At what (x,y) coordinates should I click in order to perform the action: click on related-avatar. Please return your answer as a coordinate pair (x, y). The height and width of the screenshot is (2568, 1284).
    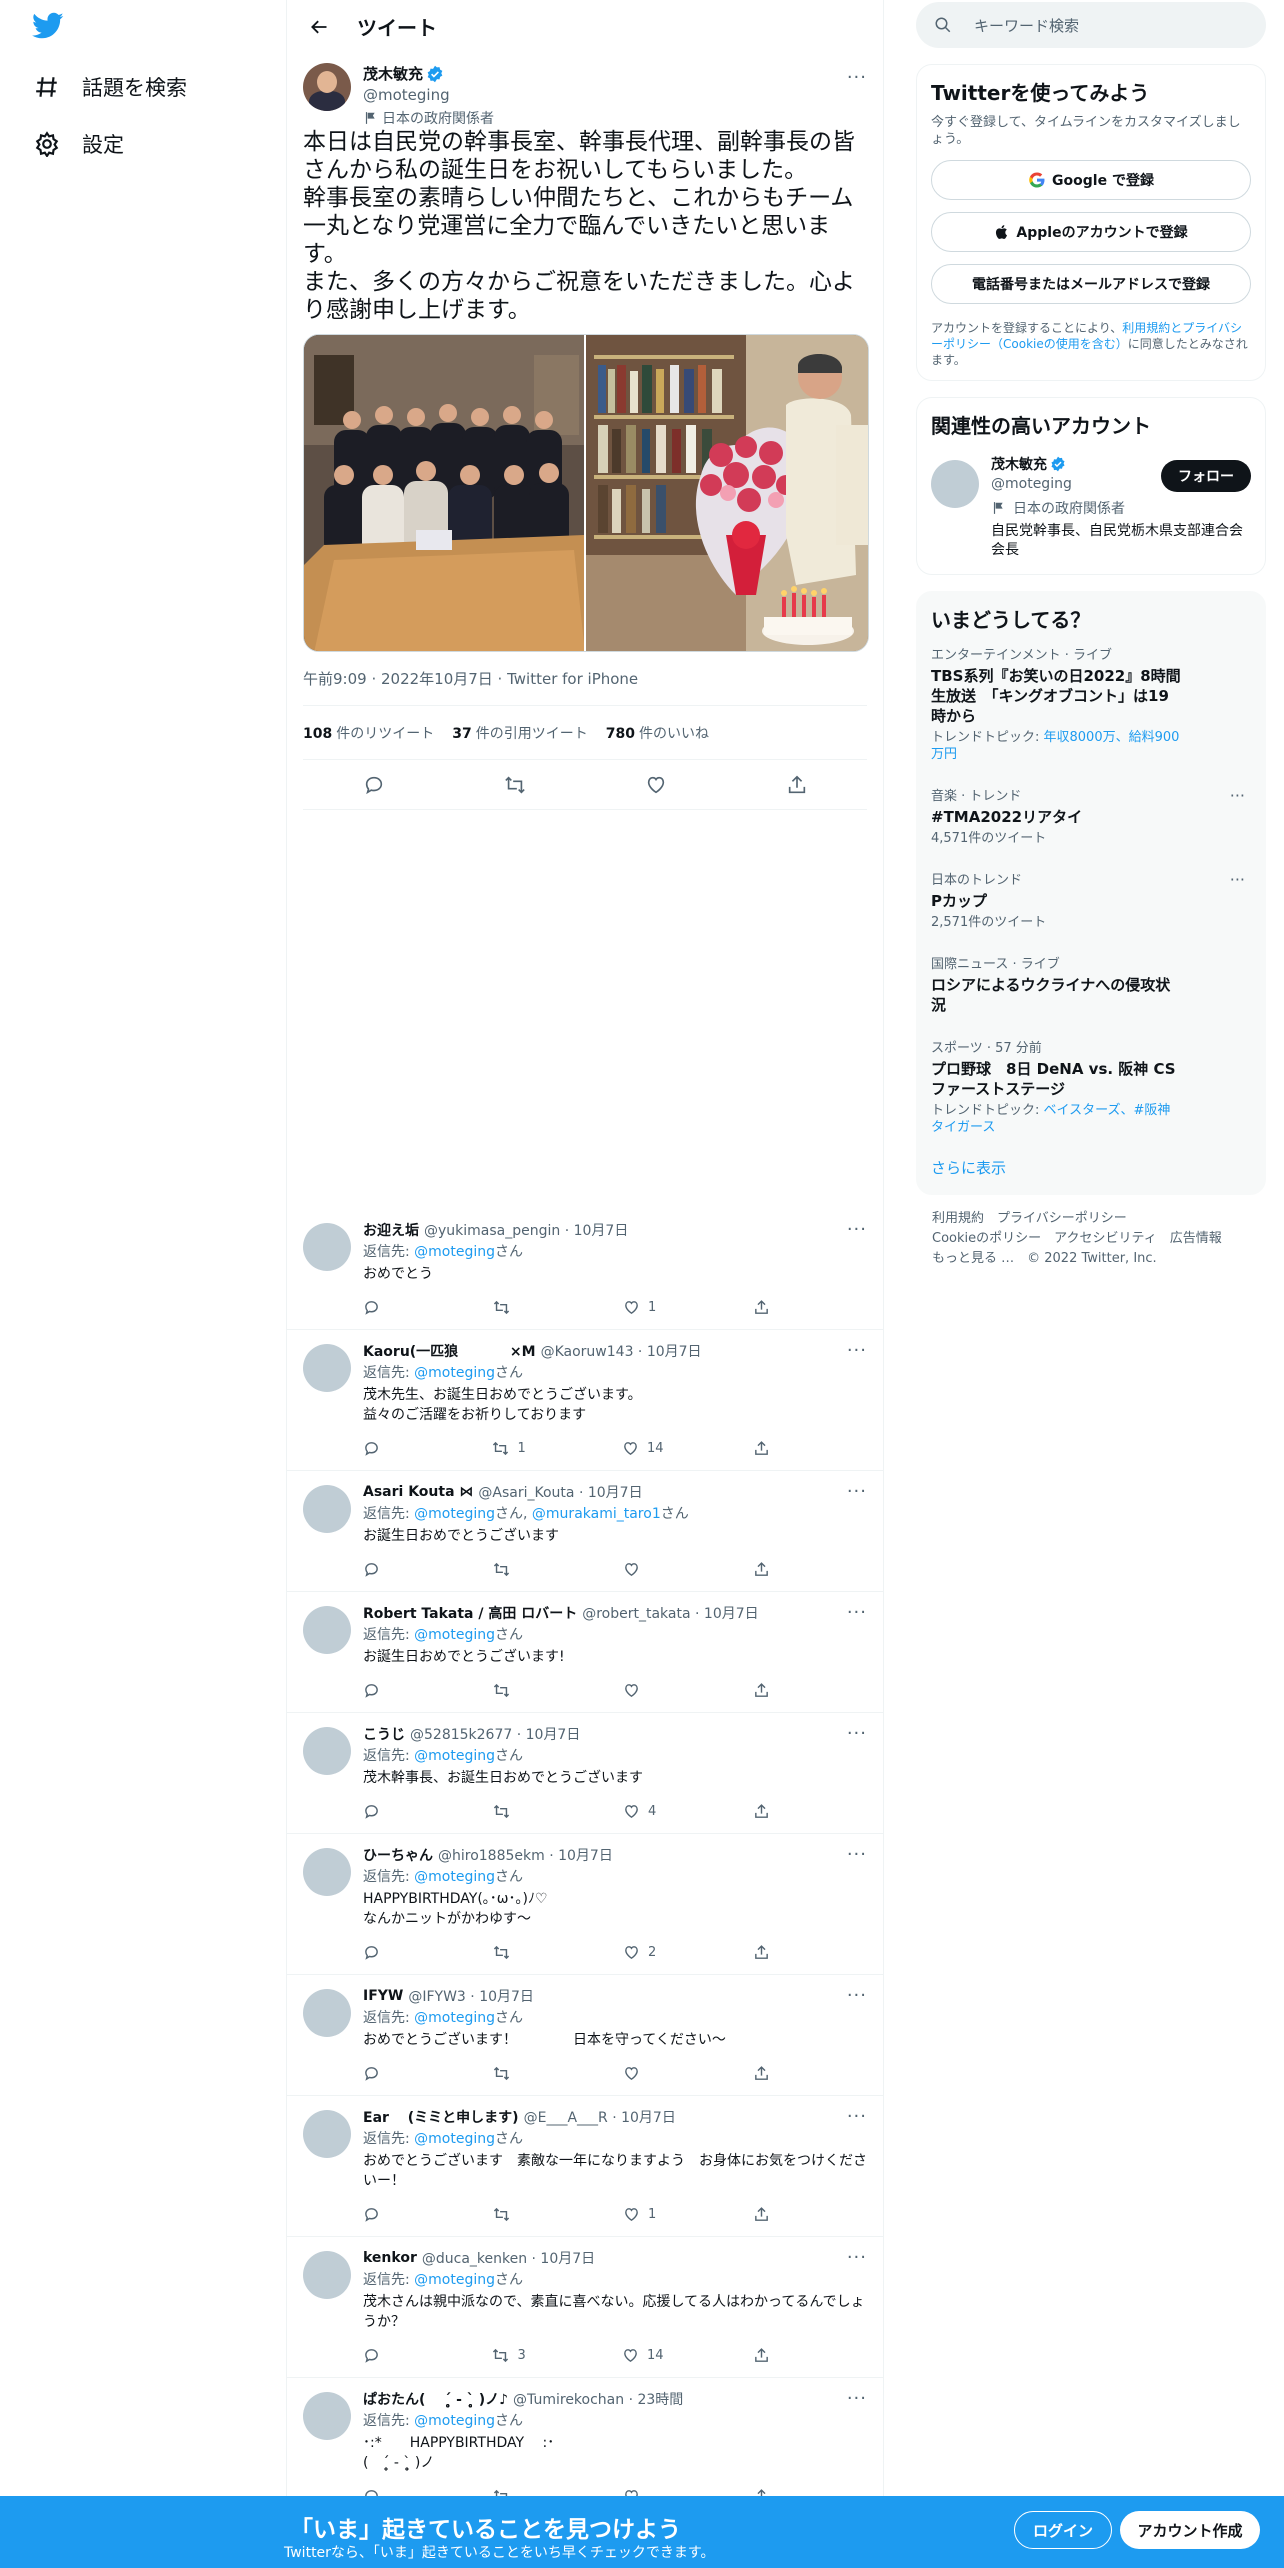
    Looking at the image, I should click on (955, 484).